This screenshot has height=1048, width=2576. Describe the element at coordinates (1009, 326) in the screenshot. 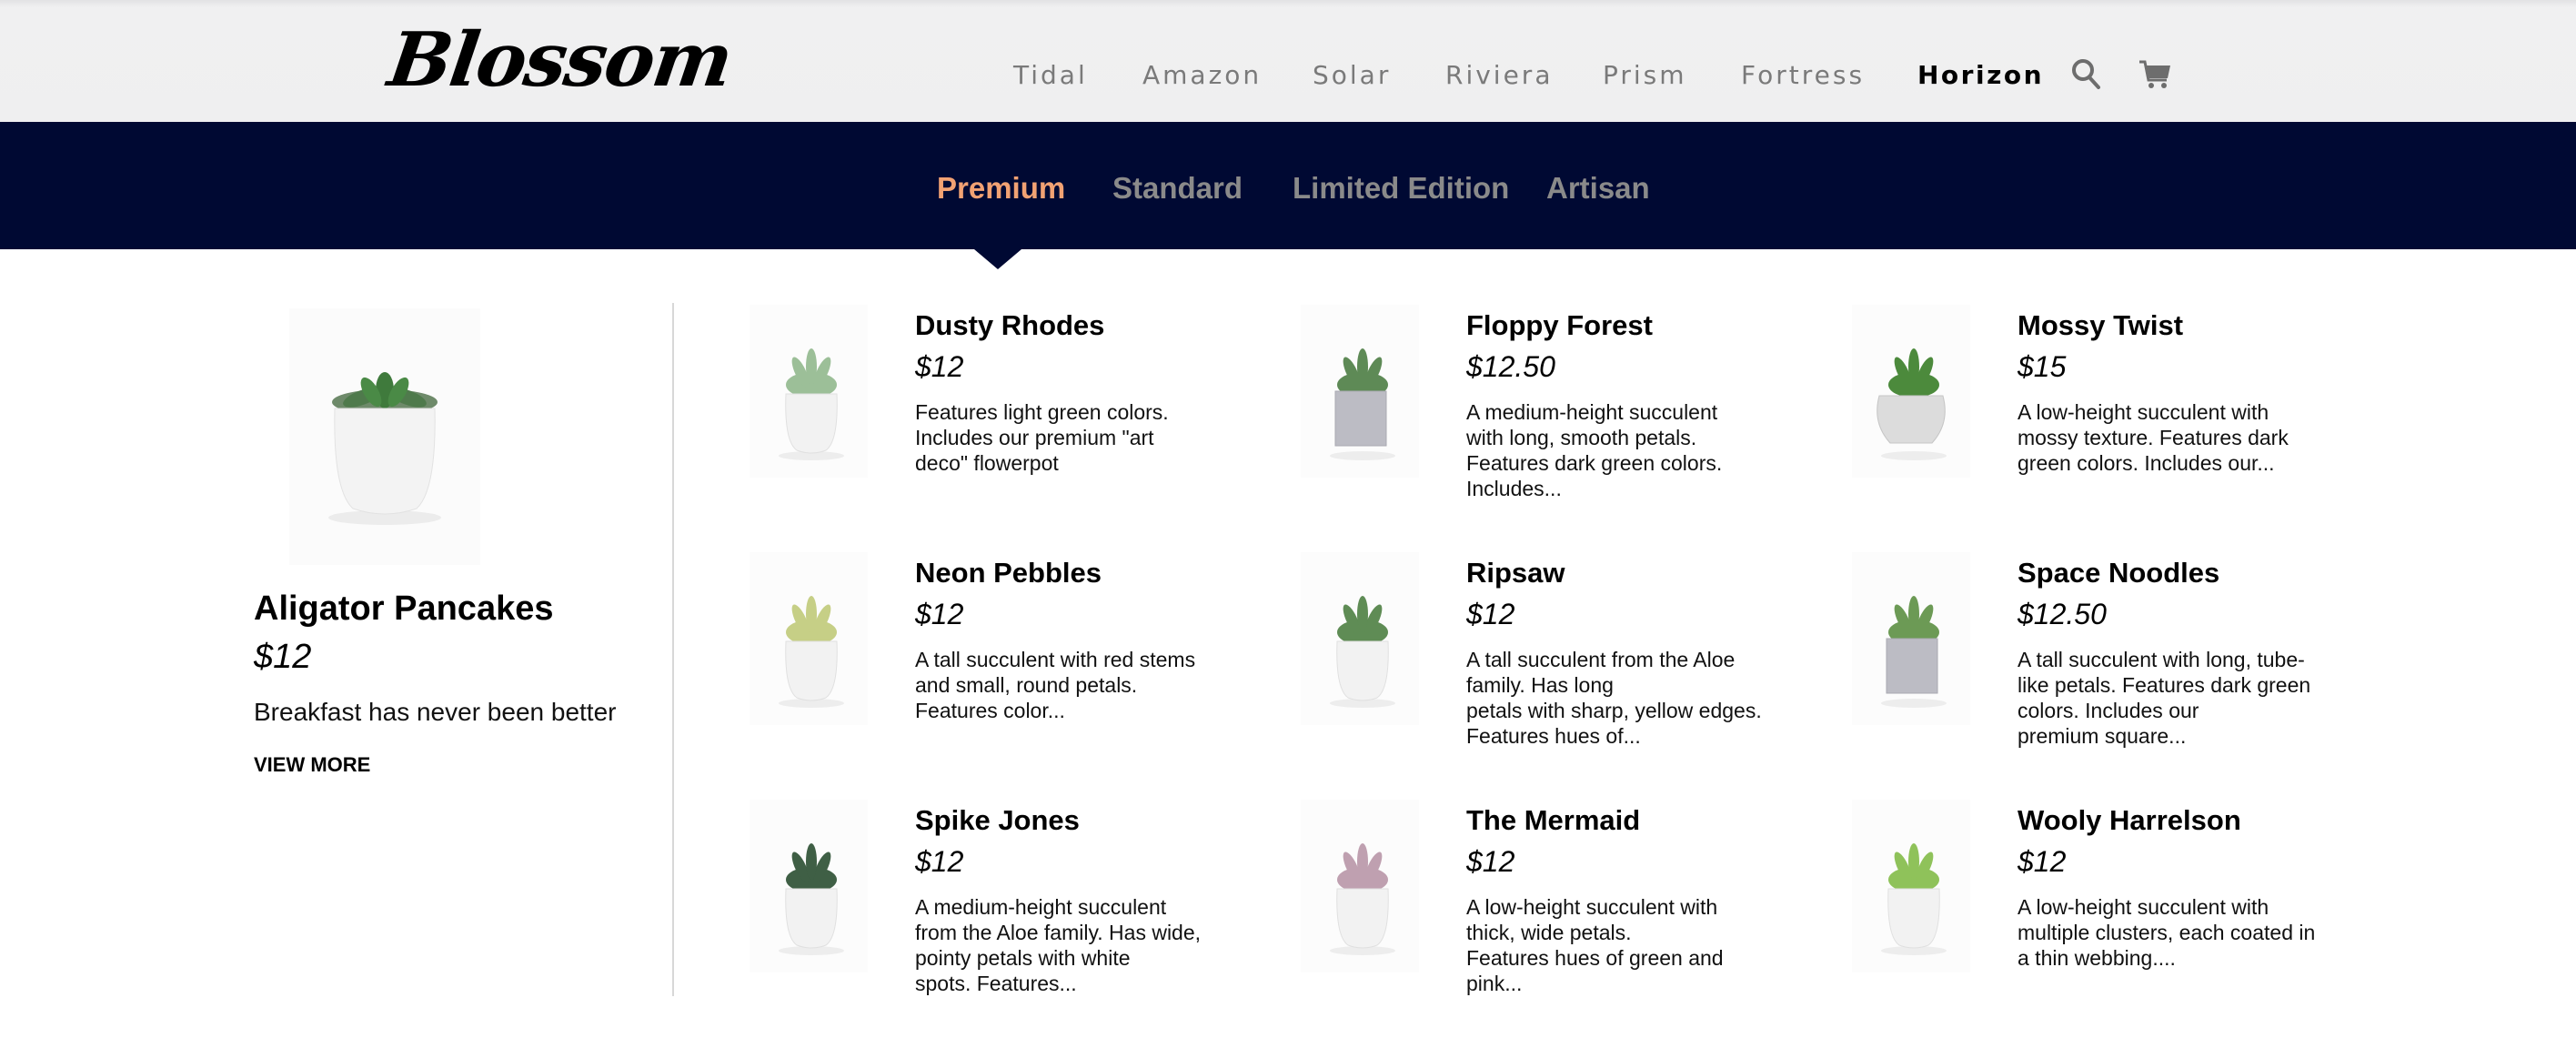

I see `product-name: Dusty Rhodes` at that location.